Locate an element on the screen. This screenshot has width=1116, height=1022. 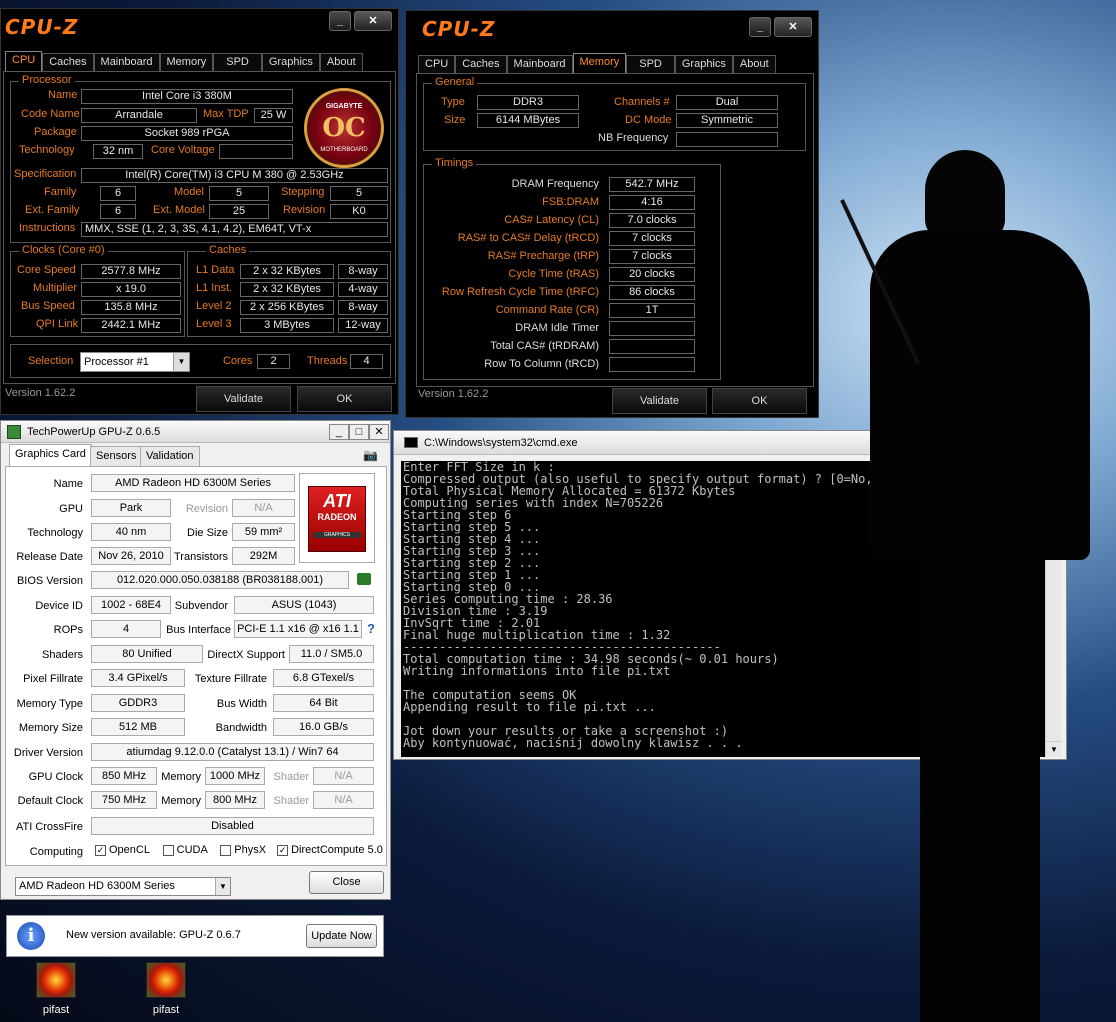
timing-label: FSB:DRAM is located at coordinates (570, 202).